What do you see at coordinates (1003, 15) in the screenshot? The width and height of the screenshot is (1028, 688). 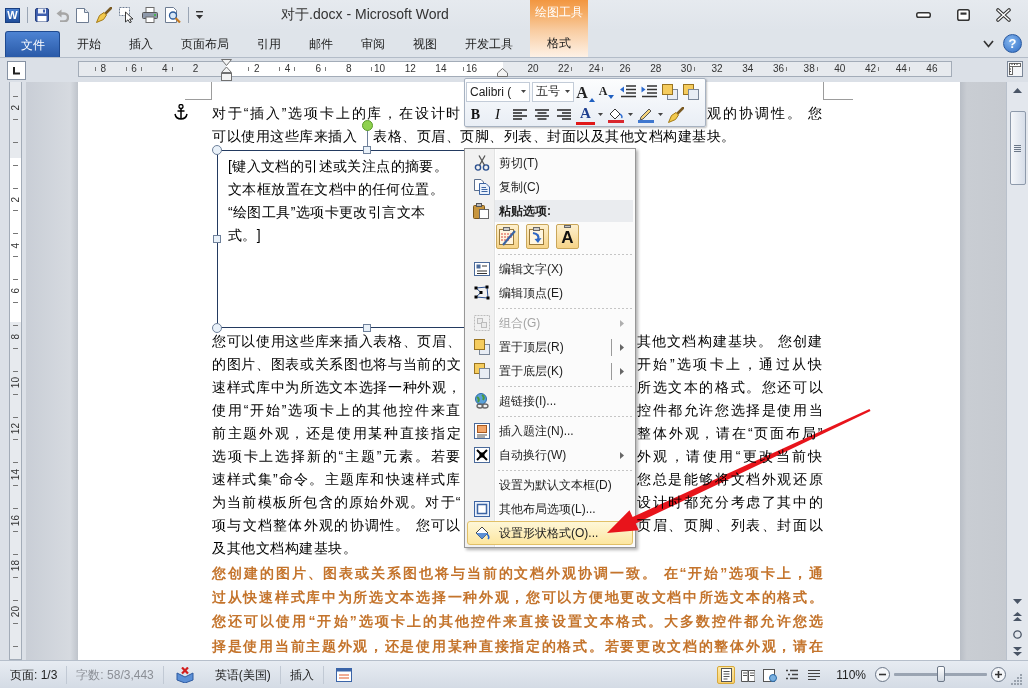 I see `close-icon` at bounding box center [1003, 15].